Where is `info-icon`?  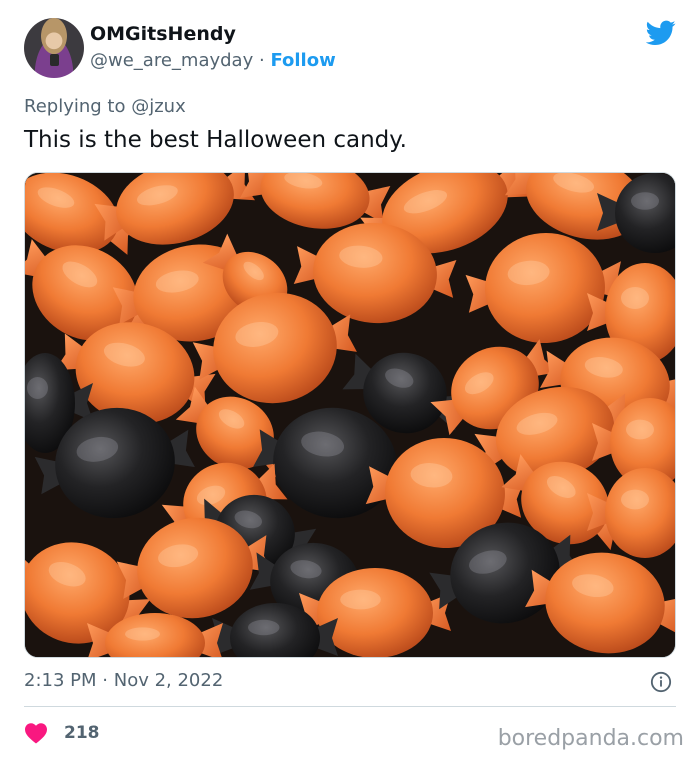
info-icon is located at coordinates (661, 682).